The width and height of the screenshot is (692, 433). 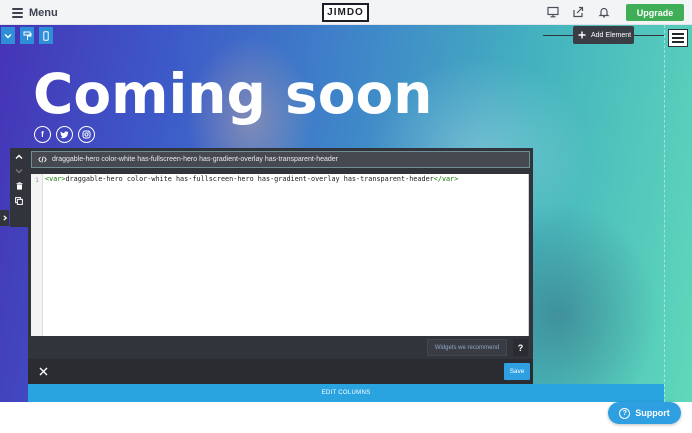 I want to click on code-icon, so click(x=42, y=159).